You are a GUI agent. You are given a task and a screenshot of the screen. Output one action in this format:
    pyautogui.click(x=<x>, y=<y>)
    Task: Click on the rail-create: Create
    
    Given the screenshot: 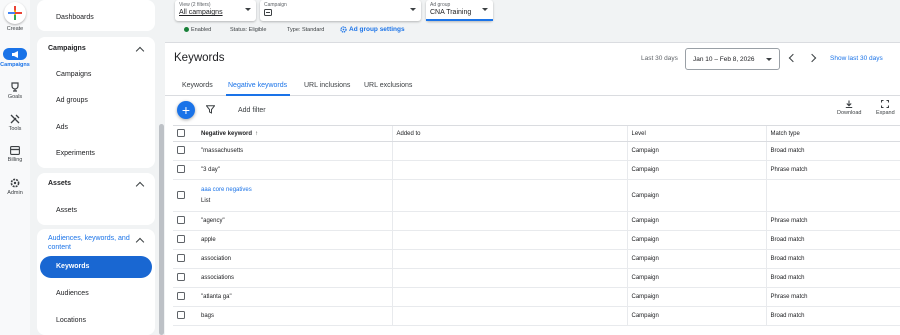 What is the action you would take?
    pyautogui.click(x=15, y=17)
    